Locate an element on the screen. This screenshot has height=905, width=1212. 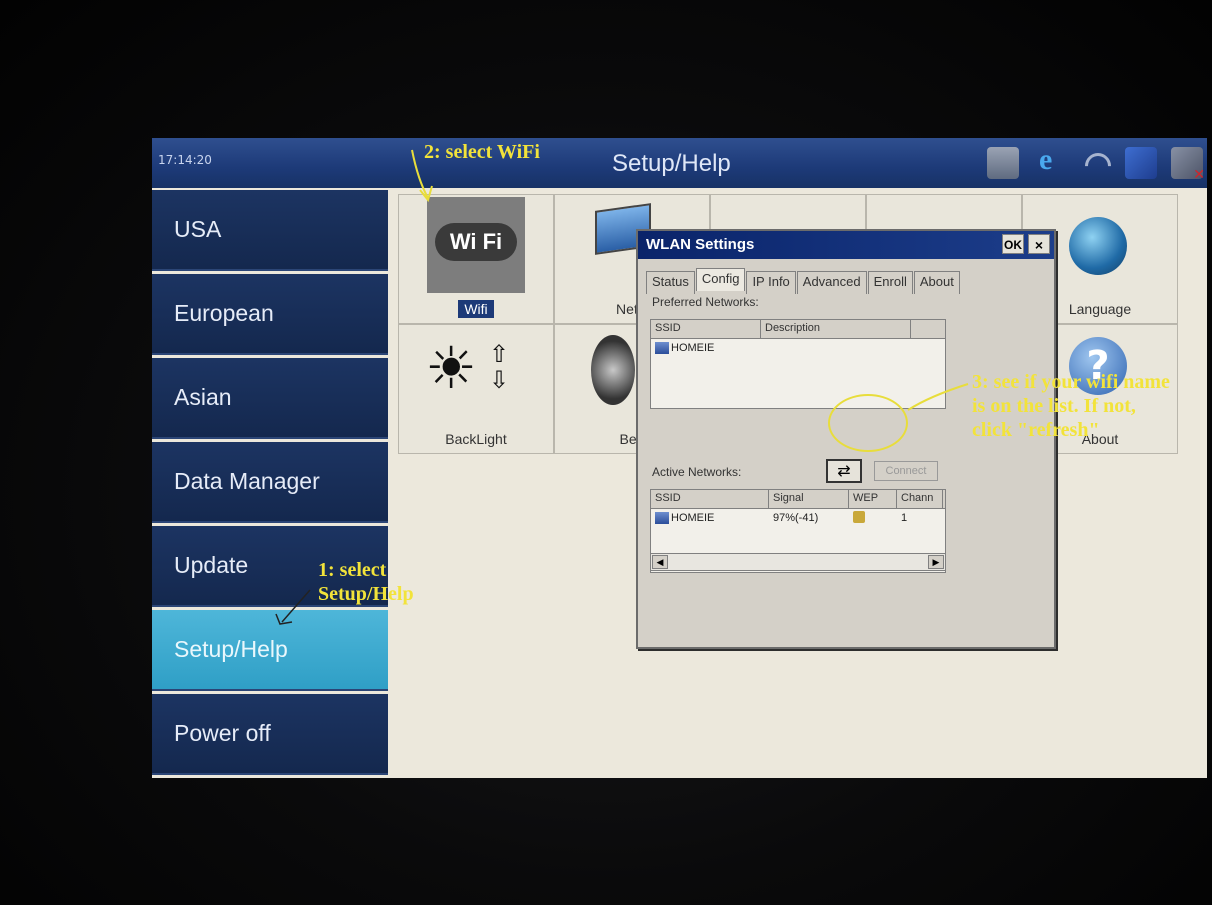
dialog-title: WLAN Settings is located at coordinates (700, 244).